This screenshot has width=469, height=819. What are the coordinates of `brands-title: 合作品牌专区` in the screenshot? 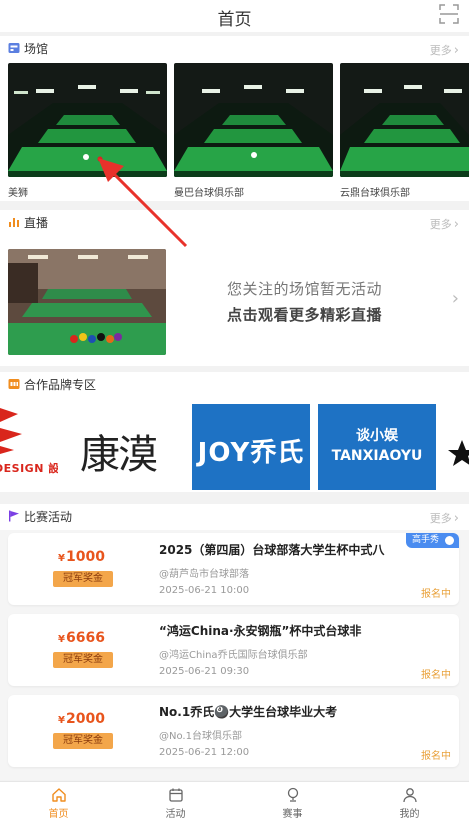 It's located at (60, 385).